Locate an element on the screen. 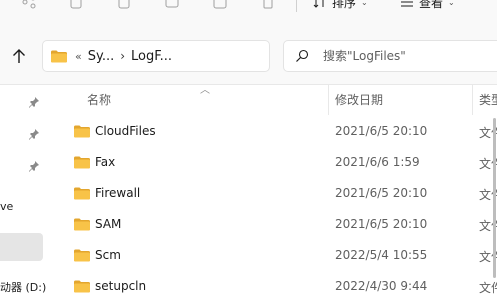  view-icon is located at coordinates (407, 4).